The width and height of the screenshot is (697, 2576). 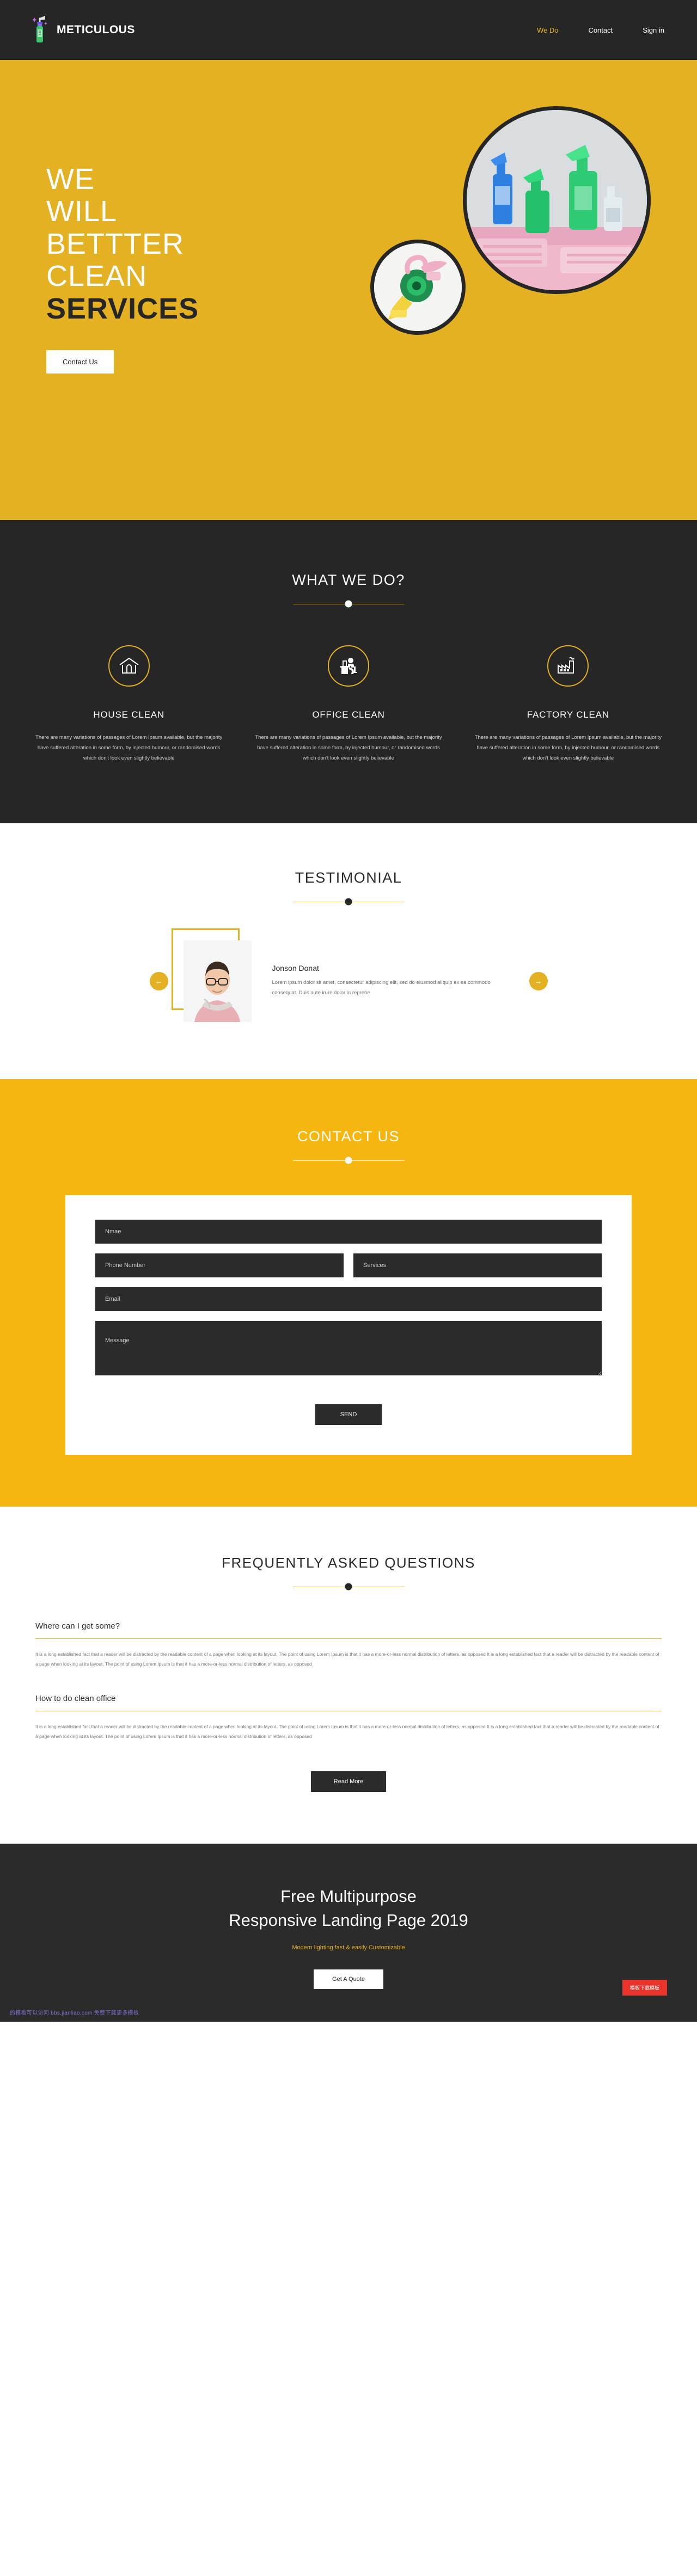 I want to click on faq-question: How to do clean office, so click(x=348, y=1702).